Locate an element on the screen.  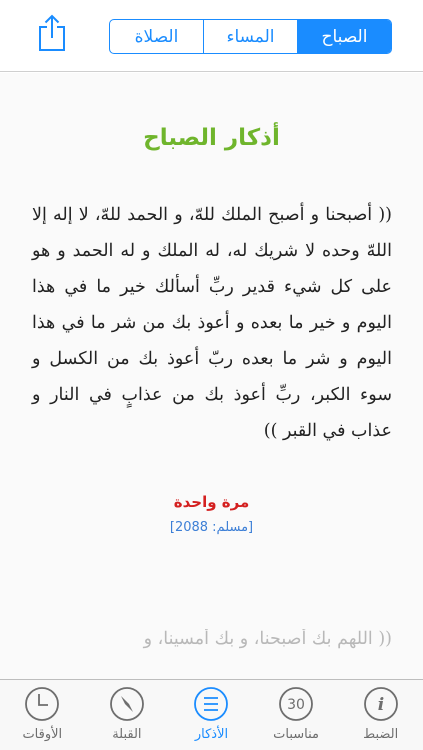
share-icon is located at coordinates (52, 32).